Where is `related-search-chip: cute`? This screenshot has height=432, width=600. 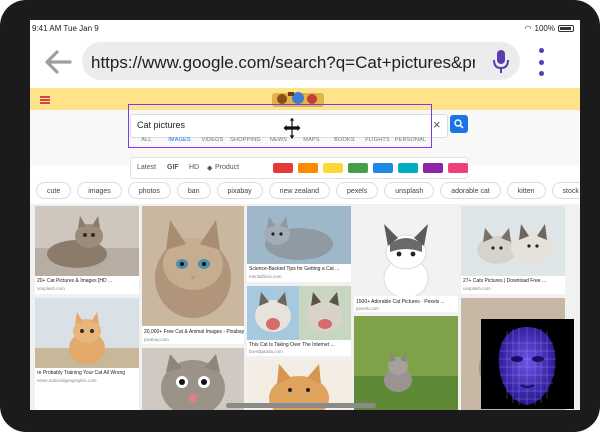 related-search-chip: cute is located at coordinates (54, 190).